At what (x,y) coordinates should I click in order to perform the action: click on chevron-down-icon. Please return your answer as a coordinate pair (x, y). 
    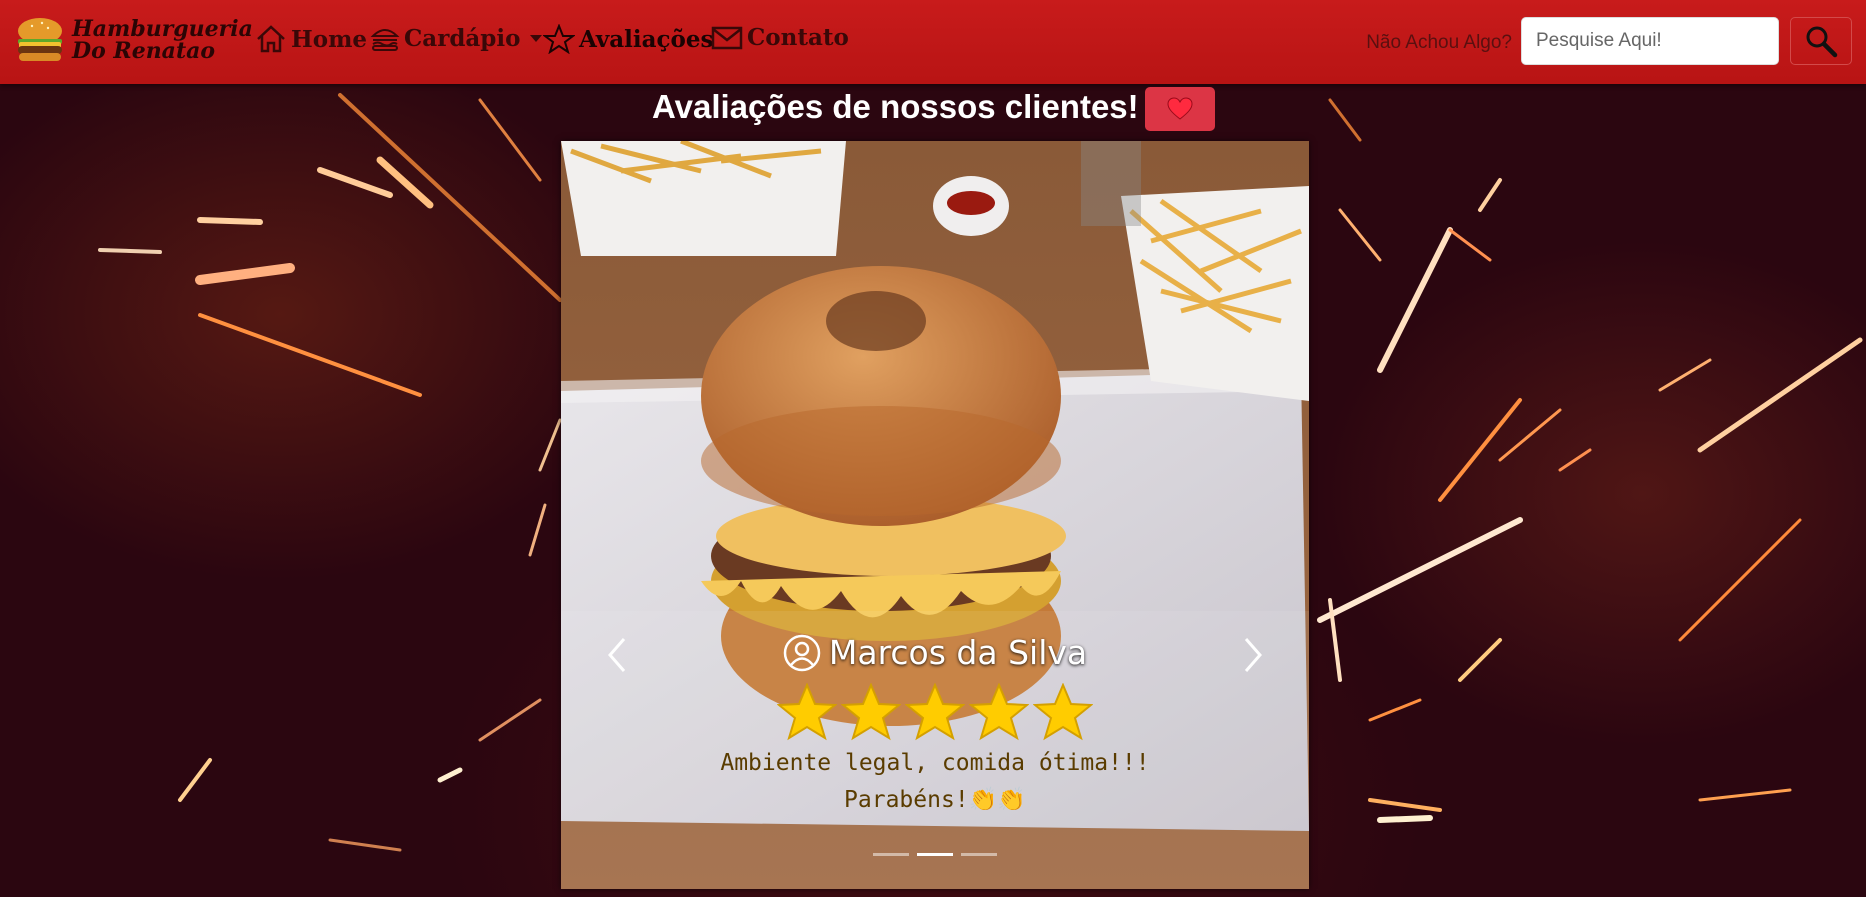
    Looking at the image, I should click on (536, 38).